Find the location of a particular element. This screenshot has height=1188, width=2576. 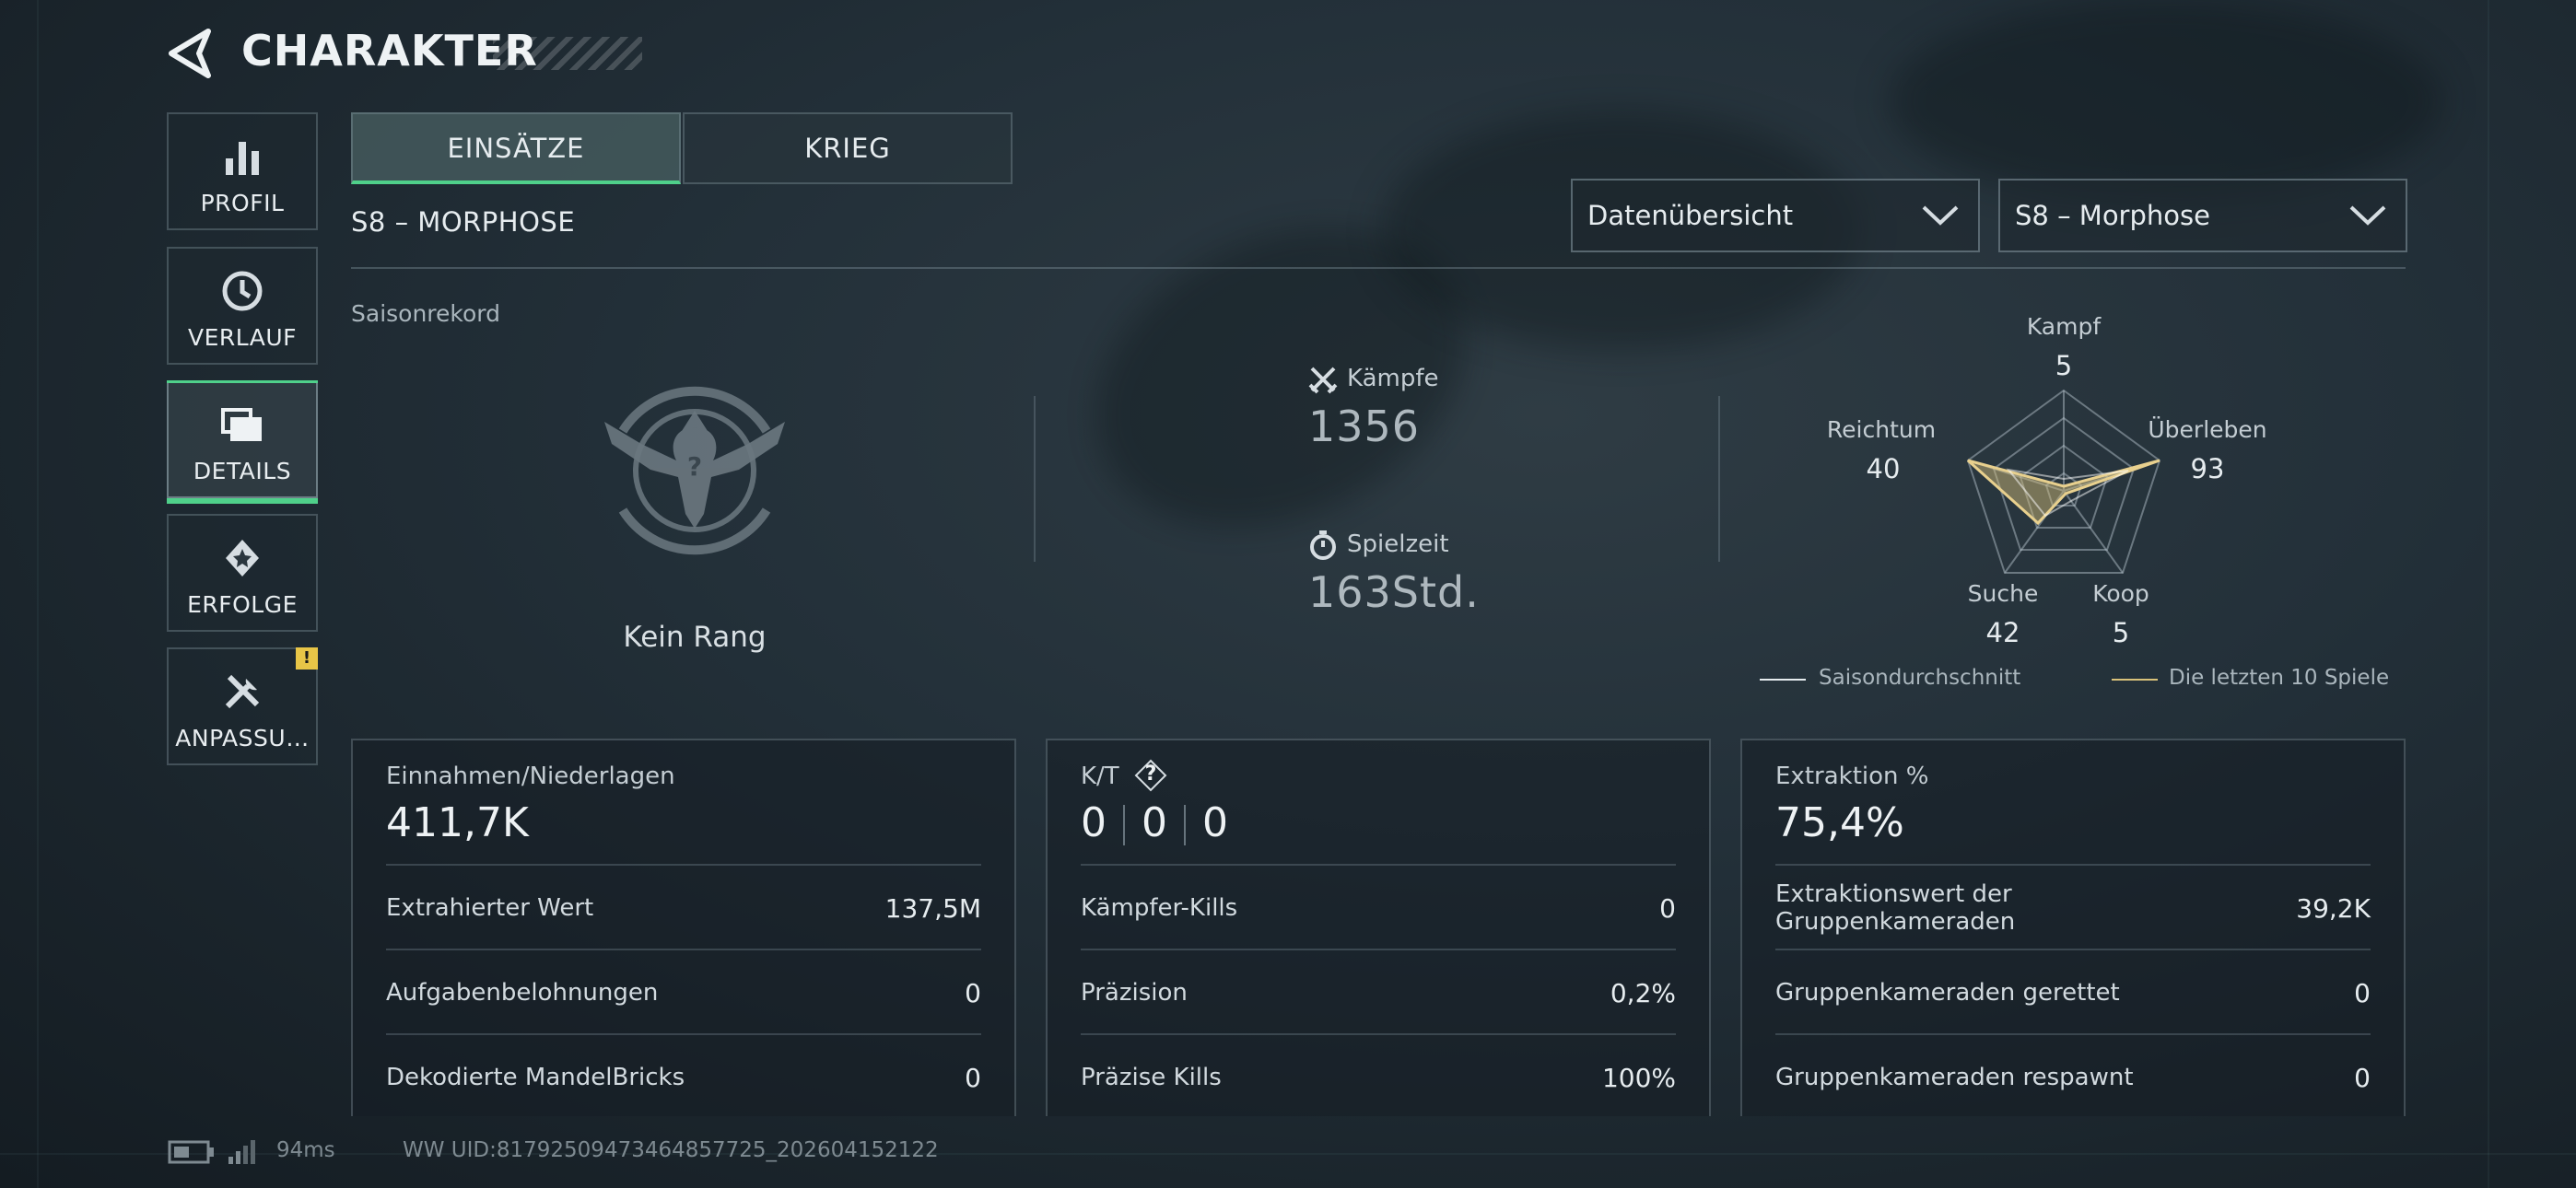

playtime-value: 163Std. is located at coordinates (1394, 592).